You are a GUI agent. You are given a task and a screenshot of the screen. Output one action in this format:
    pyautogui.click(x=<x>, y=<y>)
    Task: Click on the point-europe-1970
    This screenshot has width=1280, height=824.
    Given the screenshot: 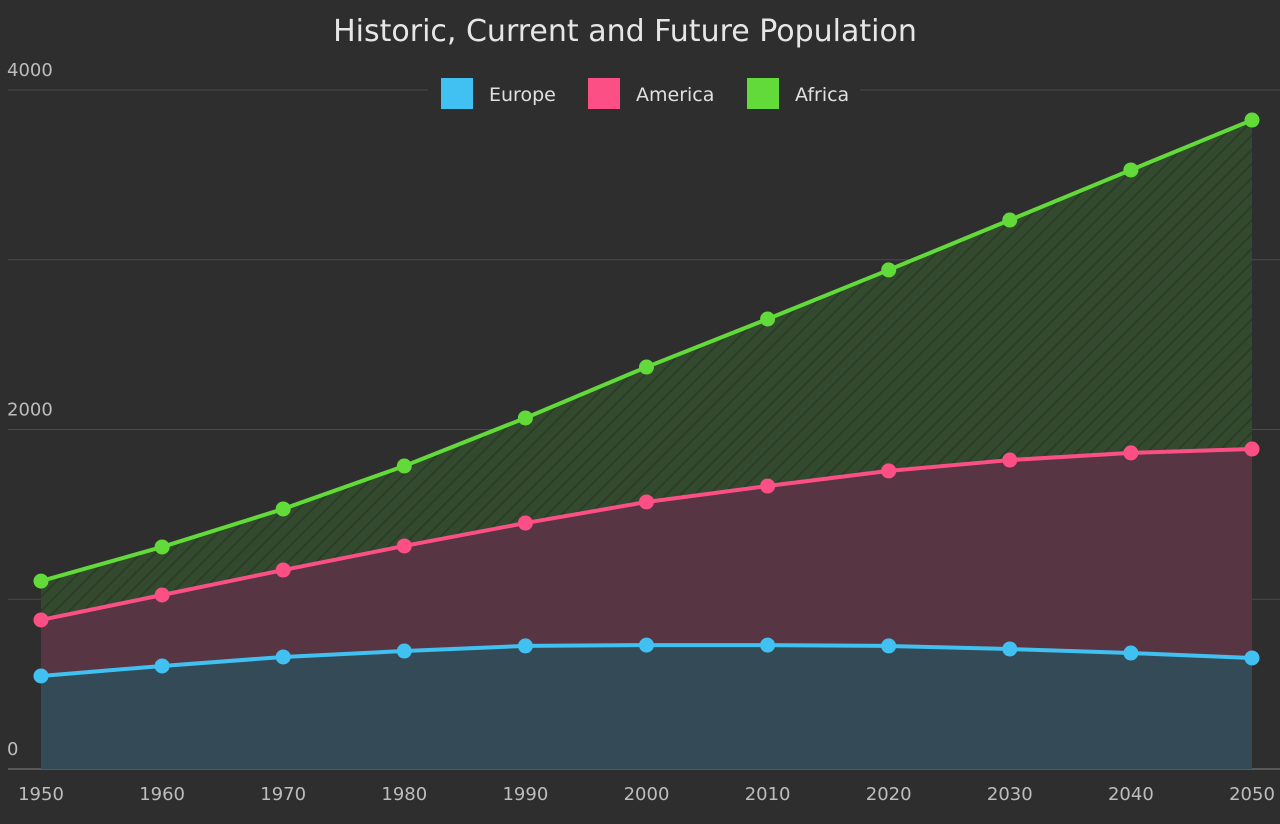 What is the action you would take?
    pyautogui.click(x=283, y=657)
    